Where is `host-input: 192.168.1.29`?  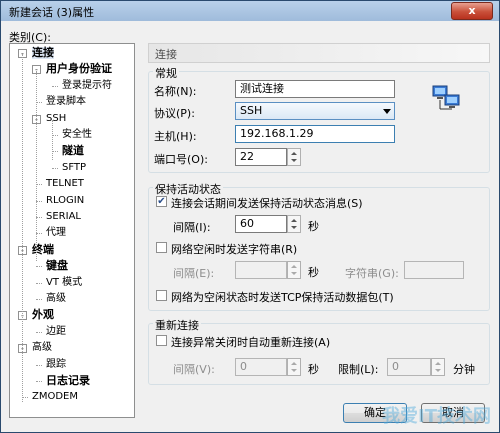 host-input: 192.168.1.29 is located at coordinates (315, 134).